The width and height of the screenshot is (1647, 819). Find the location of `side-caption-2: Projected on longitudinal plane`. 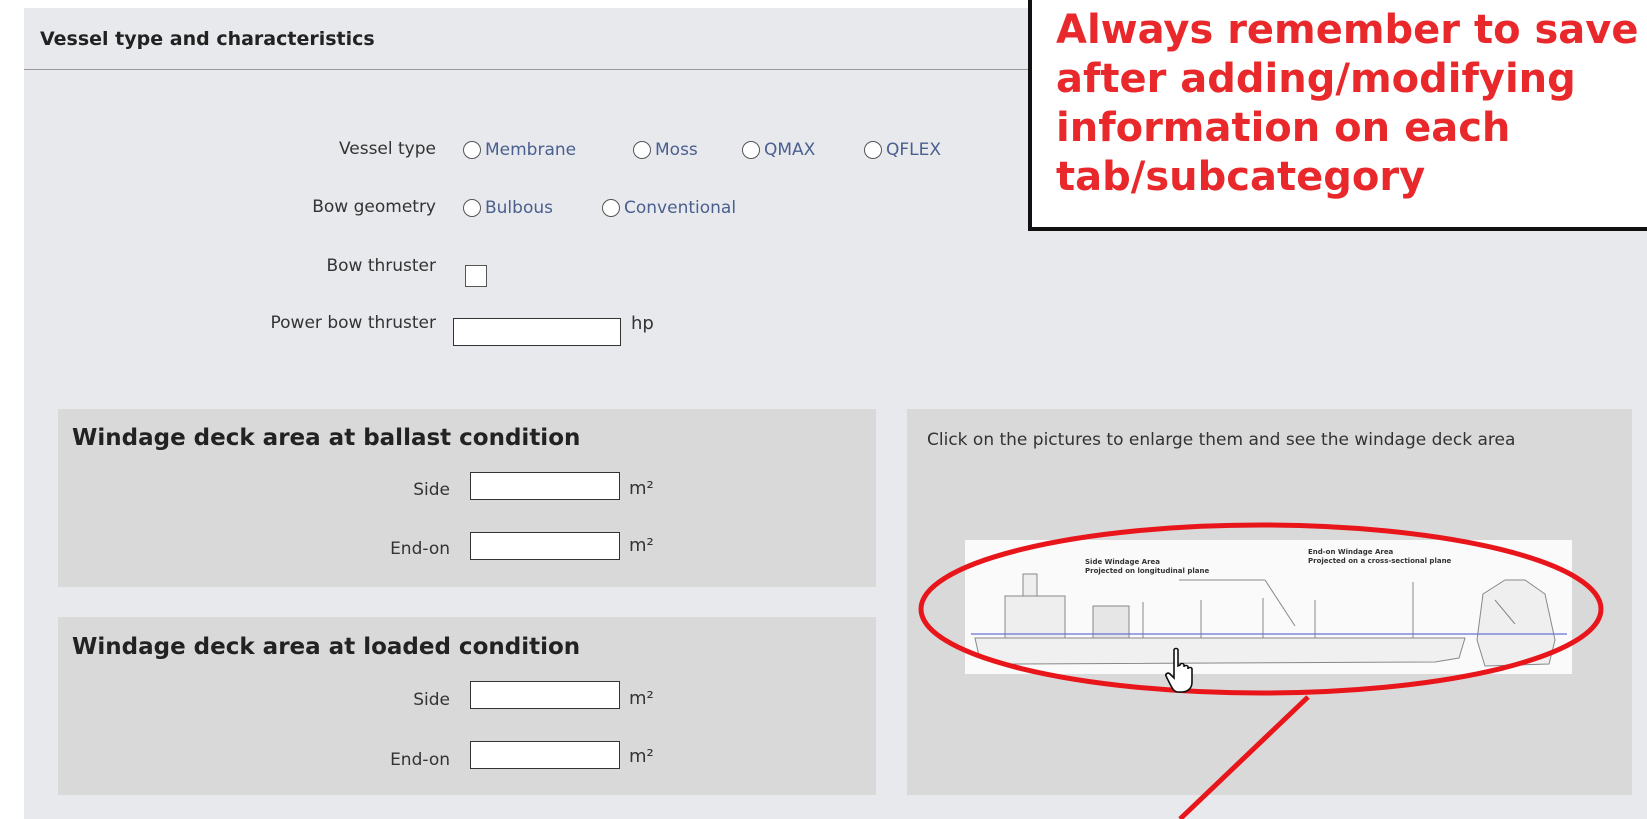

side-caption-2: Projected on longitudinal plane is located at coordinates (1147, 571).